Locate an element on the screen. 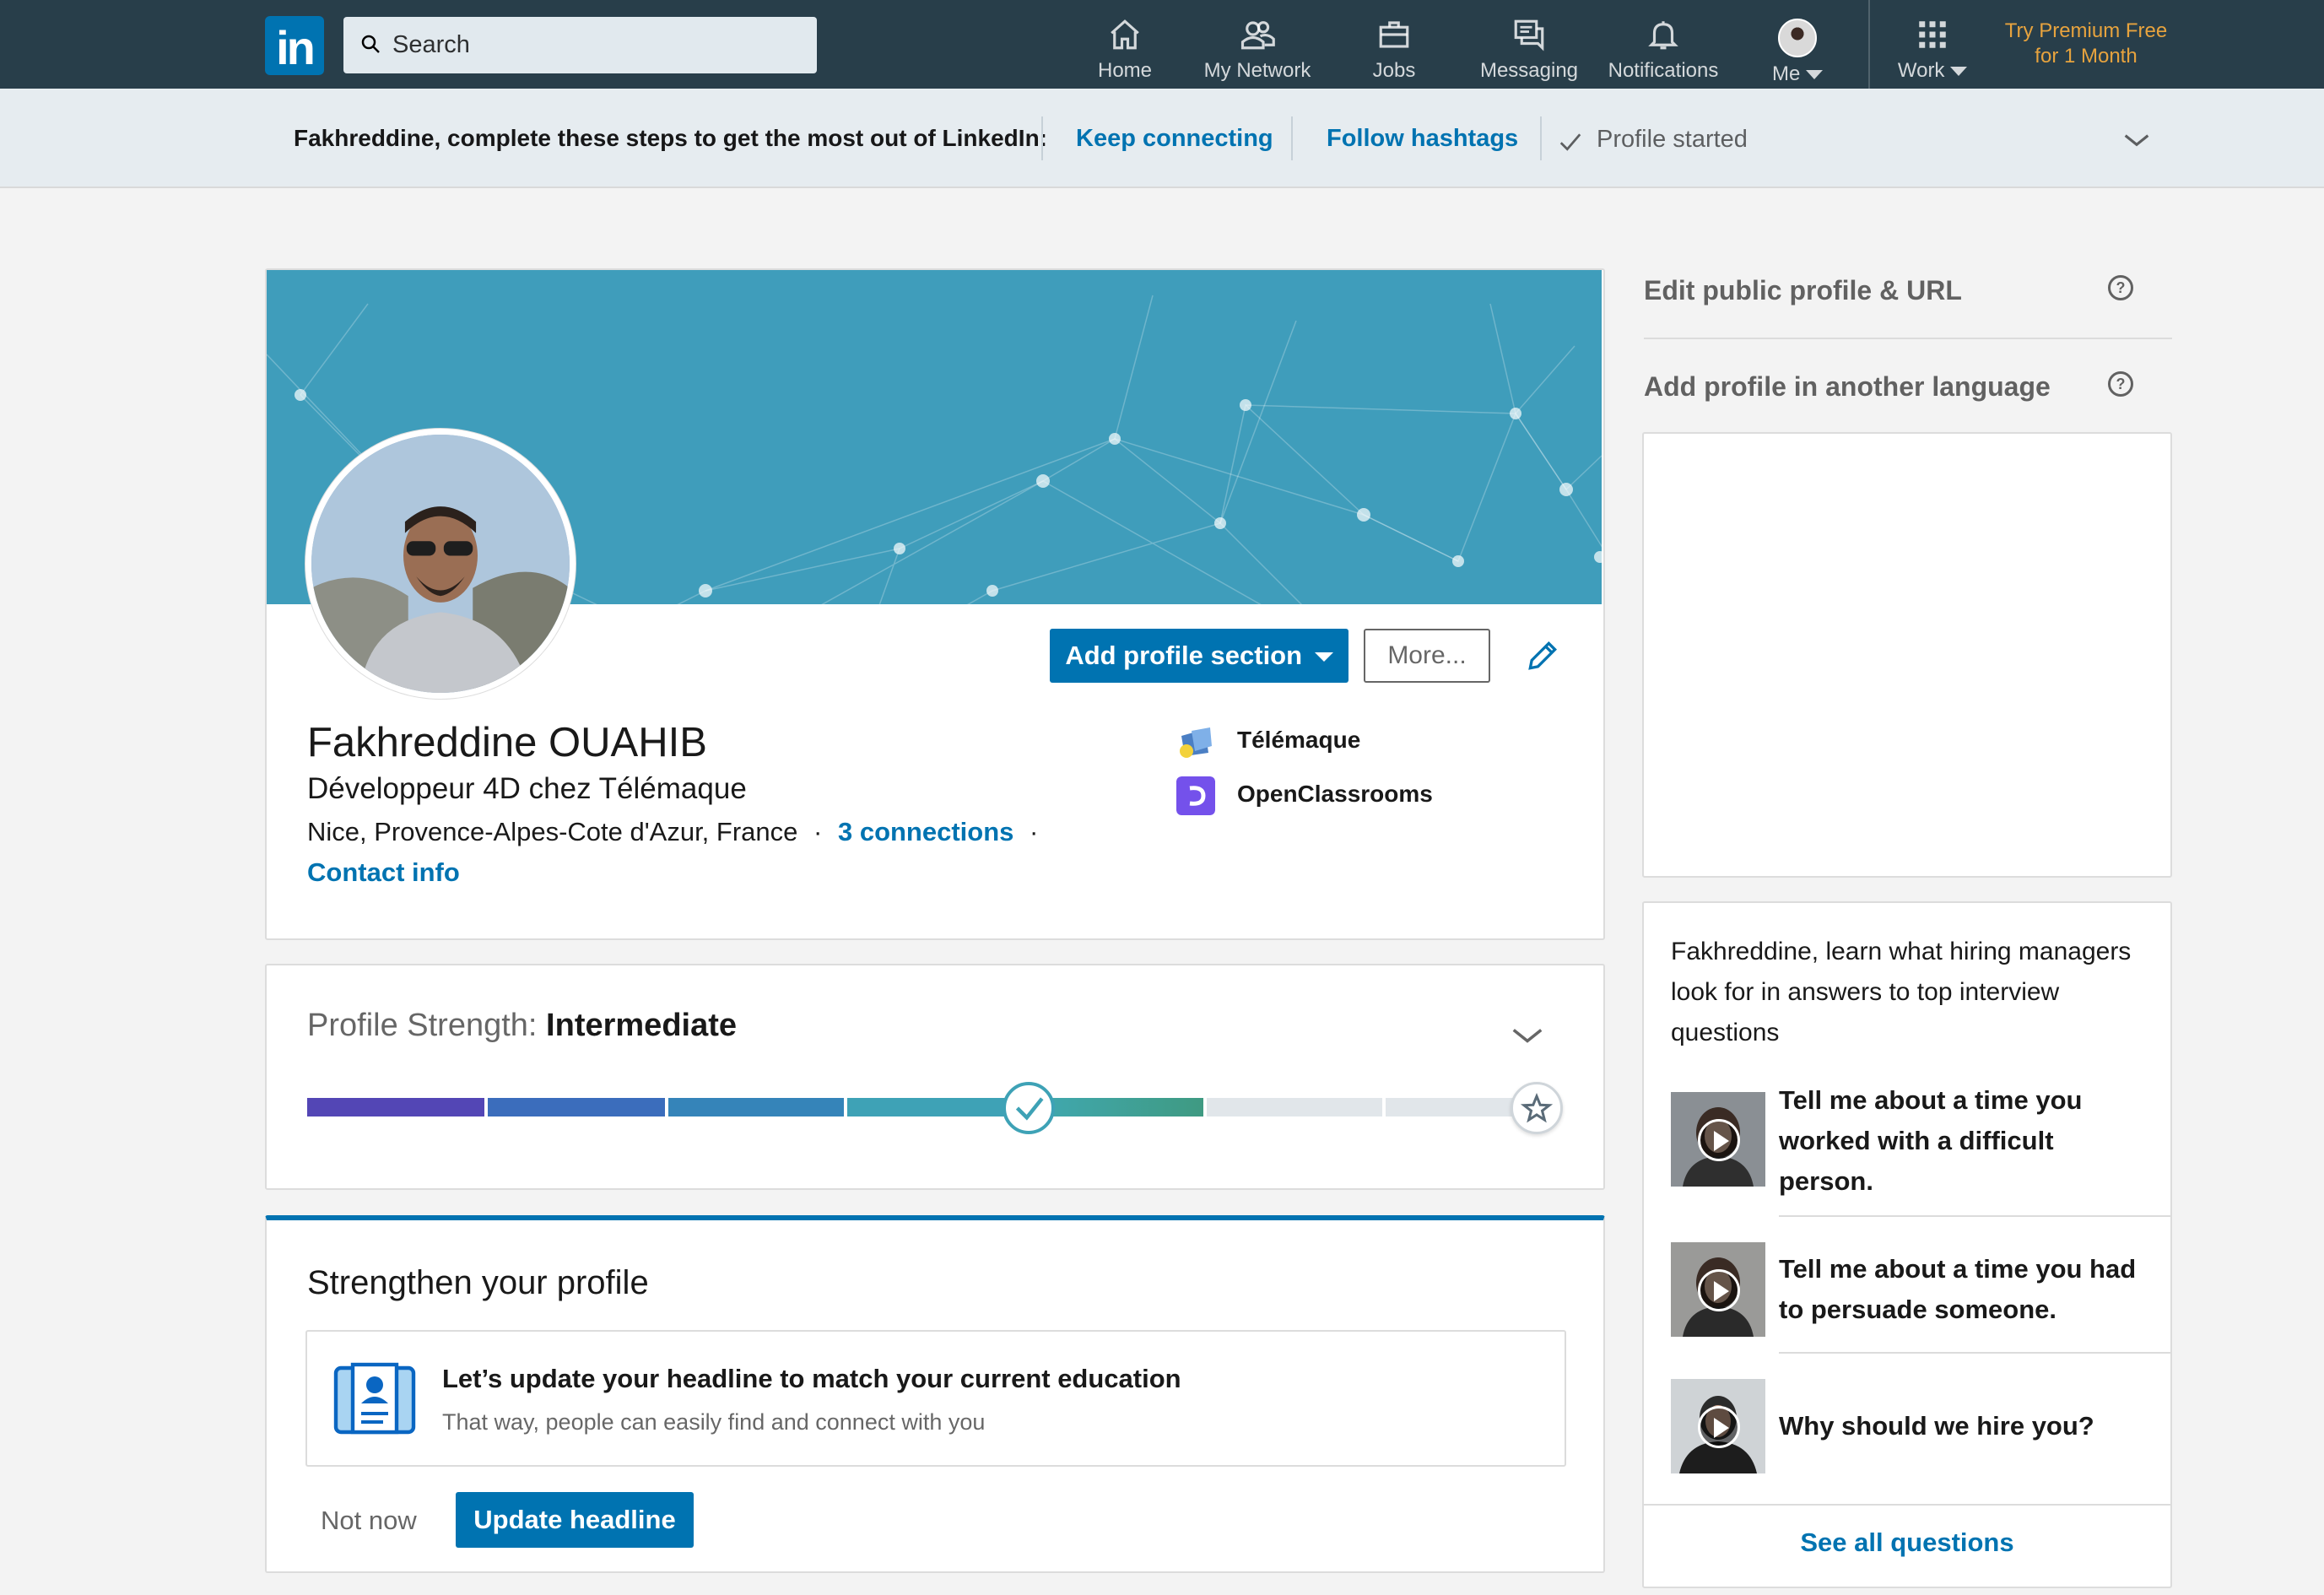 This screenshot has height=1595, width=2324. nav-me: Me is located at coordinates (1797, 48).